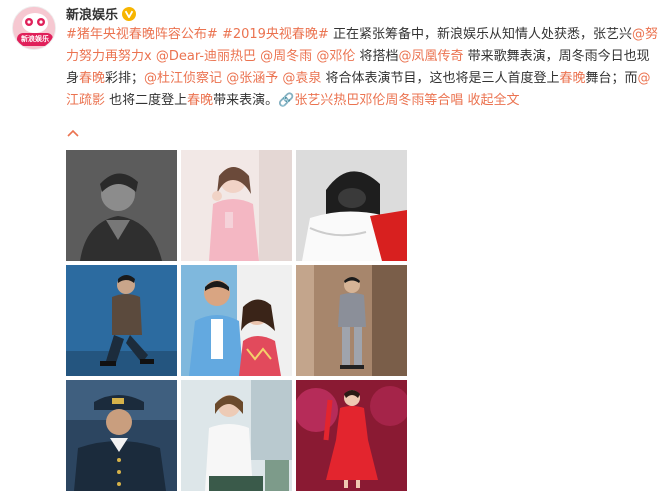 This screenshot has width=667, height=502. What do you see at coordinates (611, 78) in the screenshot?
I see `post-text-fragment: 舞台；而` at bounding box center [611, 78].